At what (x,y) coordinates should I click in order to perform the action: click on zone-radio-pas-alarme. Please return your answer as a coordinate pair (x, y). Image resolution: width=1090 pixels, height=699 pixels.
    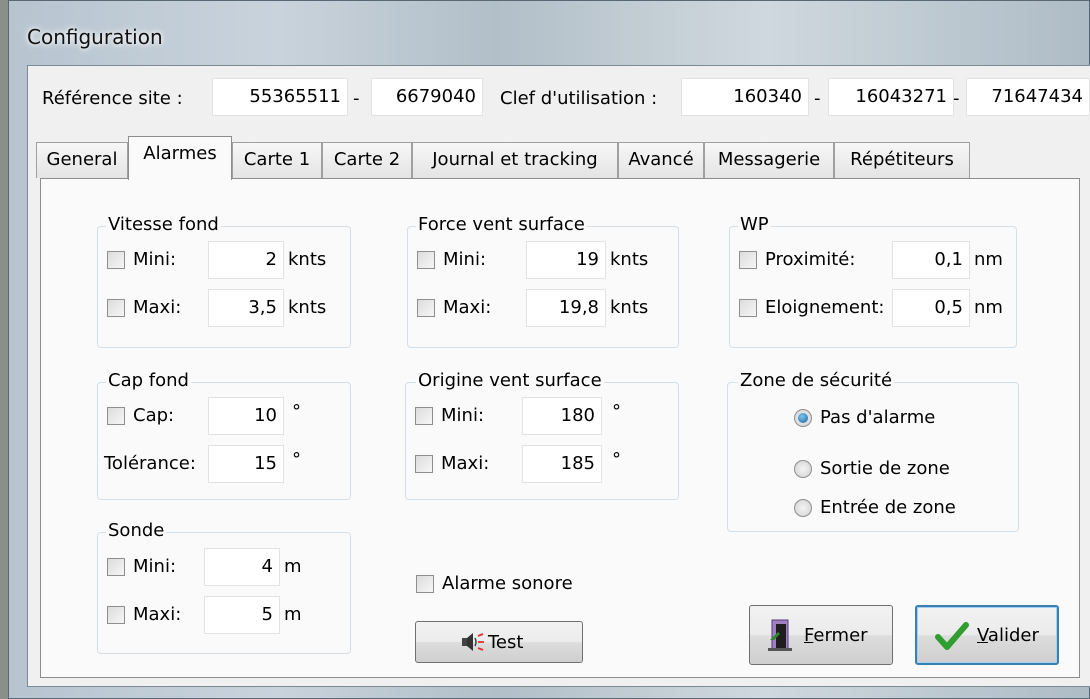
    Looking at the image, I should click on (803, 418).